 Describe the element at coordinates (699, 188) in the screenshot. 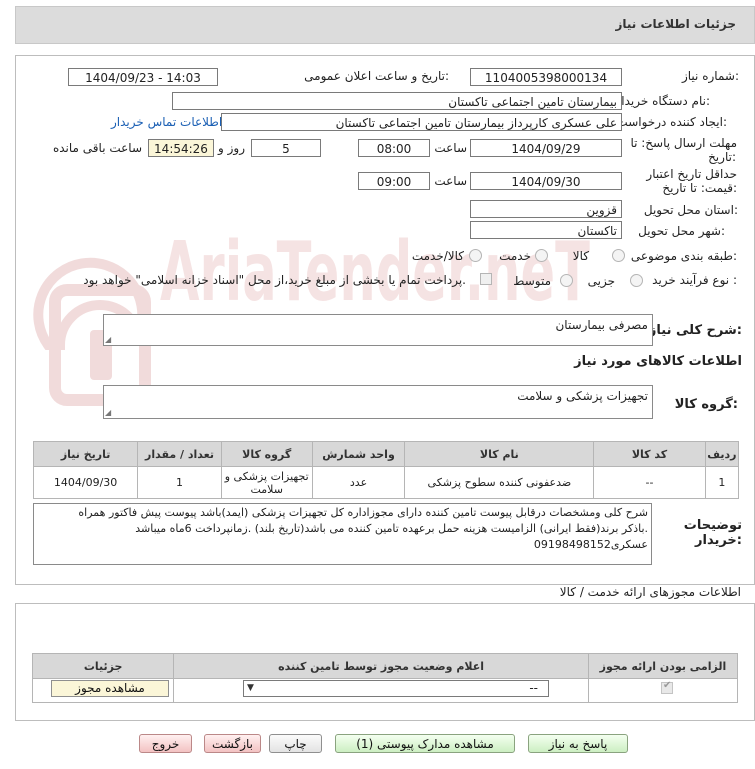

I see `validity-label-date: قیمت: تا تاریخ:` at that location.